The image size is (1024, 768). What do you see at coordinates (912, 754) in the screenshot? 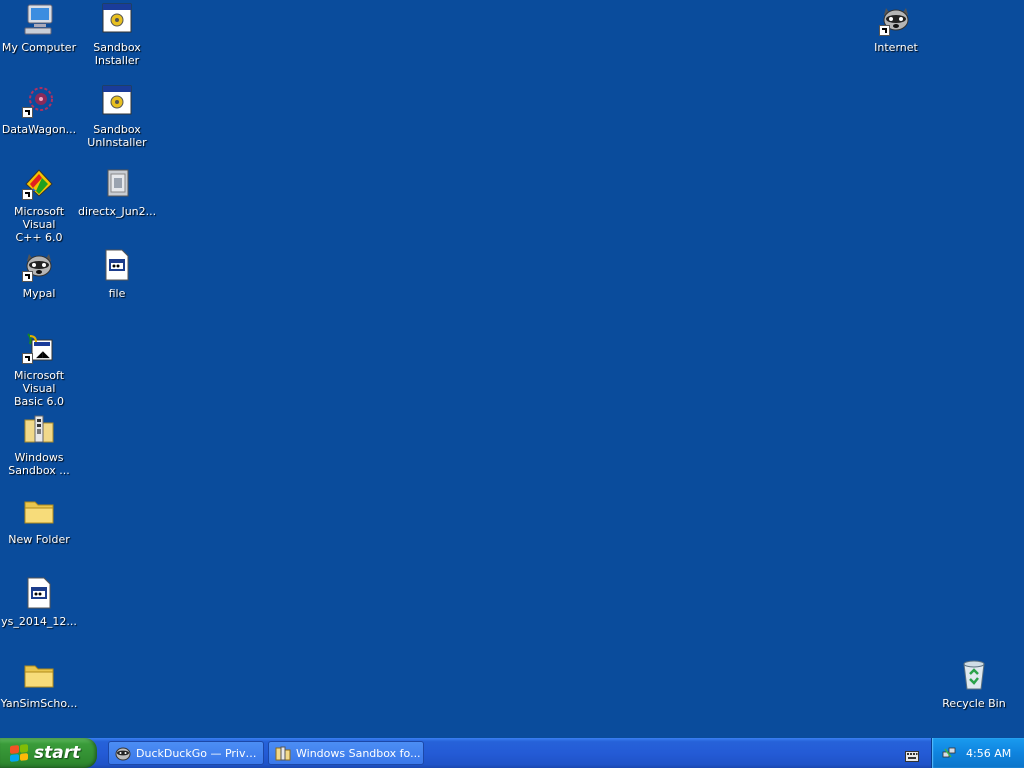
I see `keyboard-icon` at bounding box center [912, 754].